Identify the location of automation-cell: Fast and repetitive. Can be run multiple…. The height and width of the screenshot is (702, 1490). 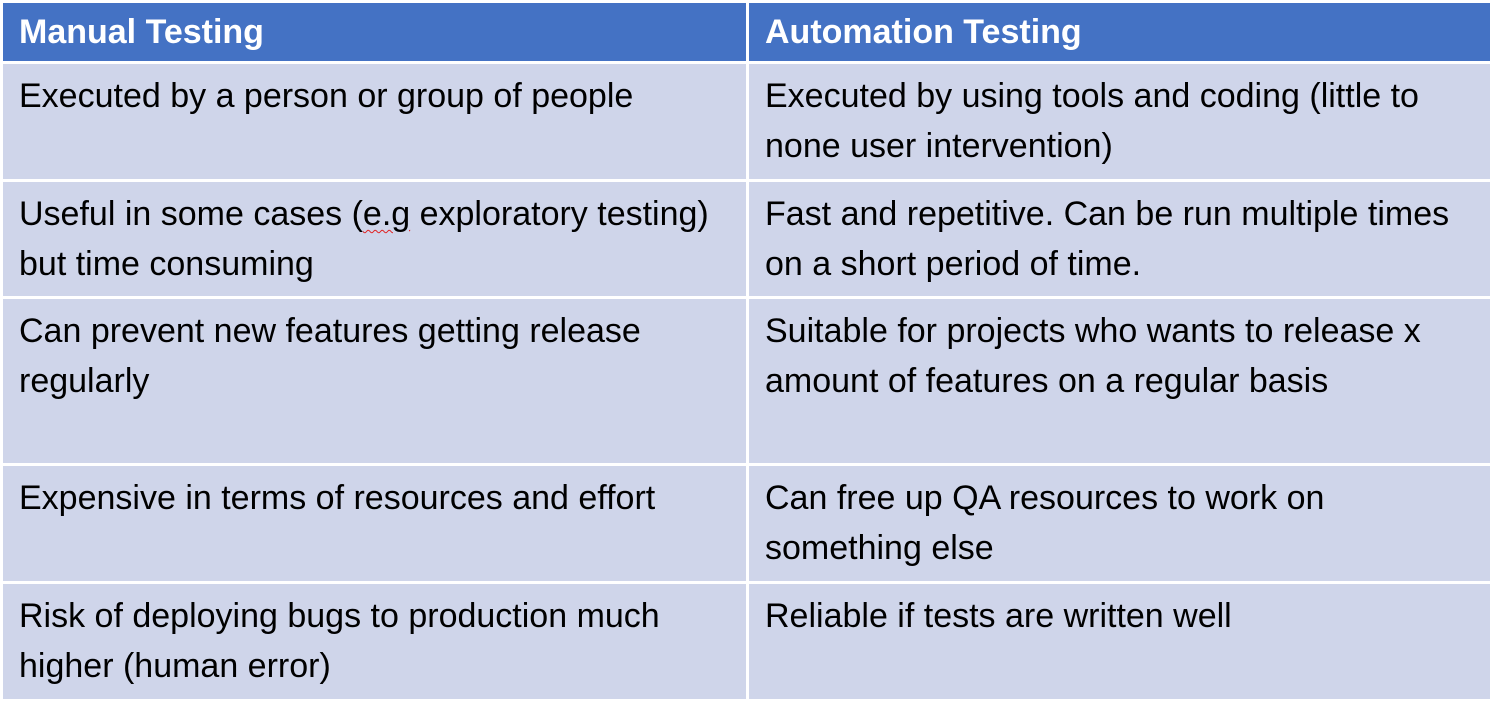
(1119, 239).